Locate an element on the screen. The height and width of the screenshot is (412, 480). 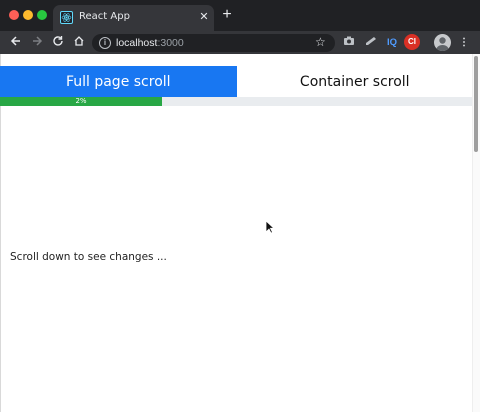
tab-title: React App is located at coordinates (104, 16).